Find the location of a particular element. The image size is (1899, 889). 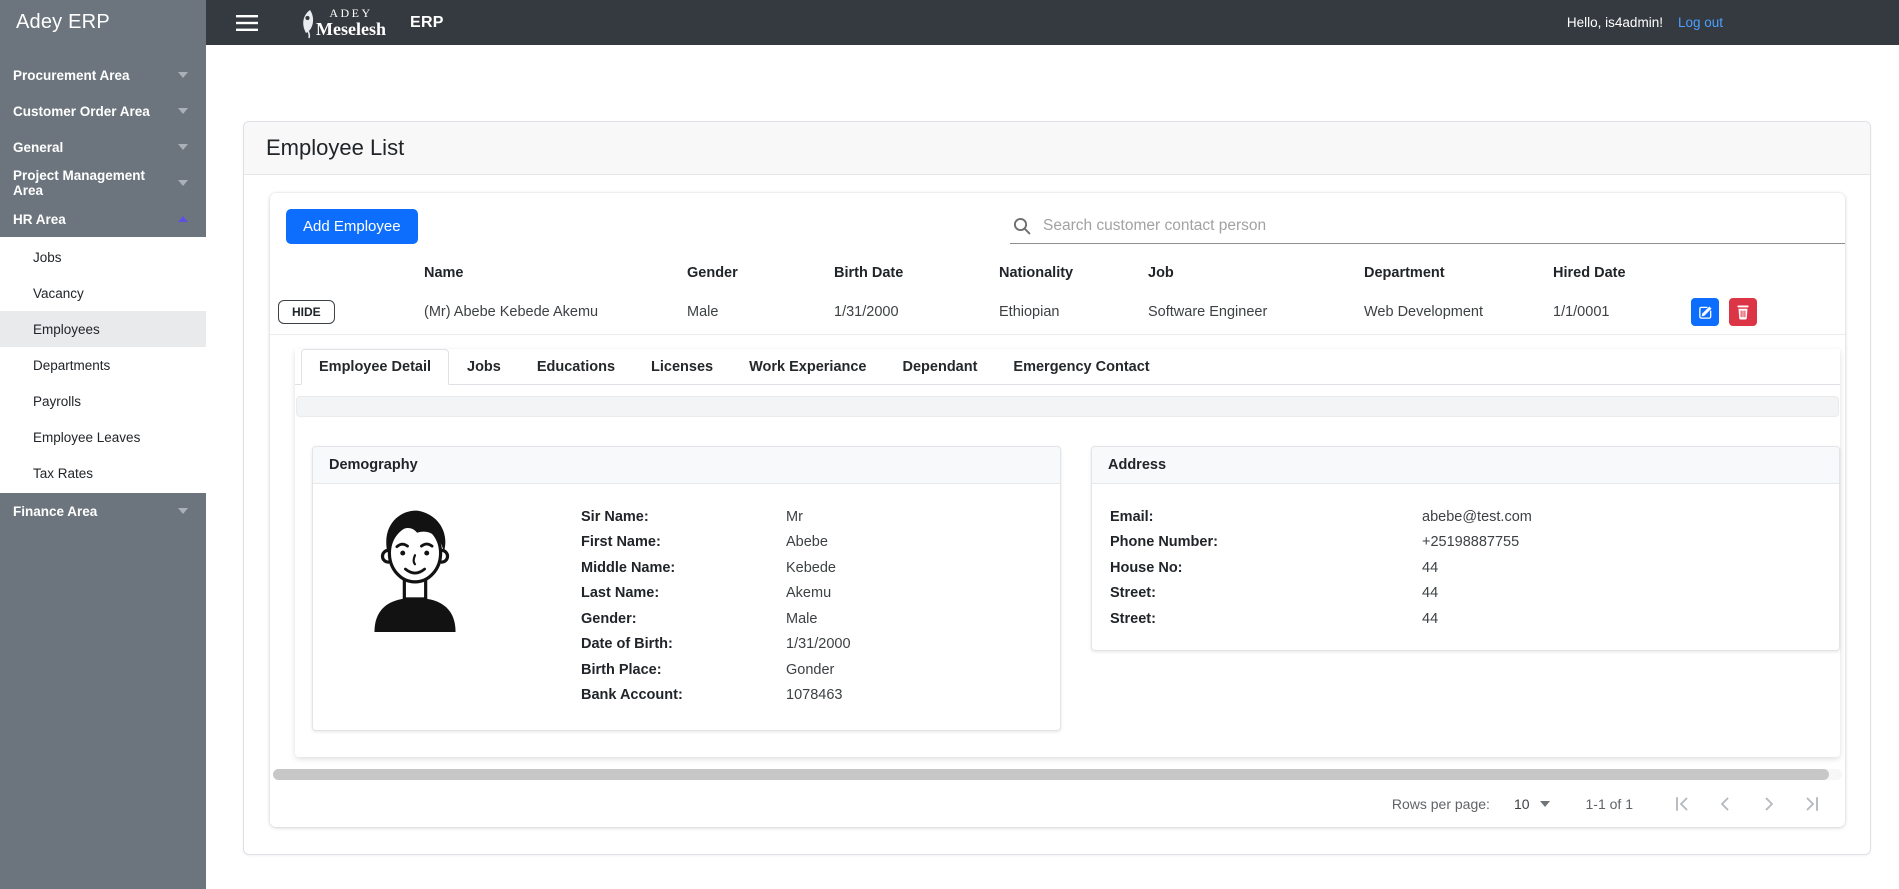

column-header-gender: Gender is located at coordinates (712, 273).